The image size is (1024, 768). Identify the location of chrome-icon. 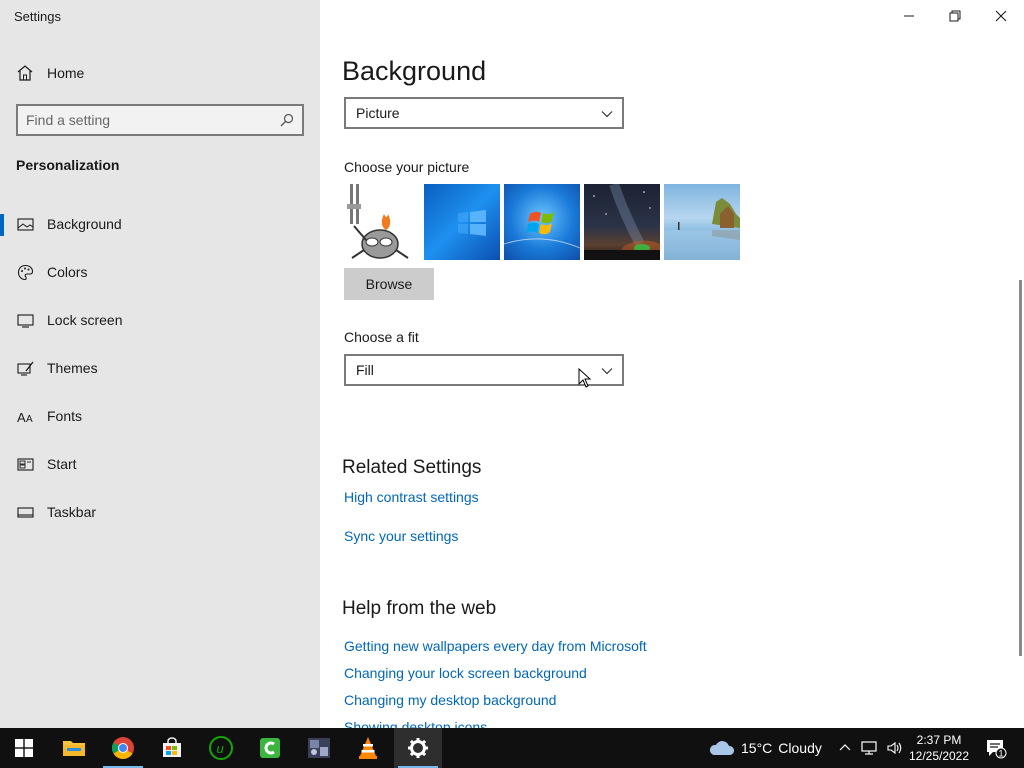
(123, 748).